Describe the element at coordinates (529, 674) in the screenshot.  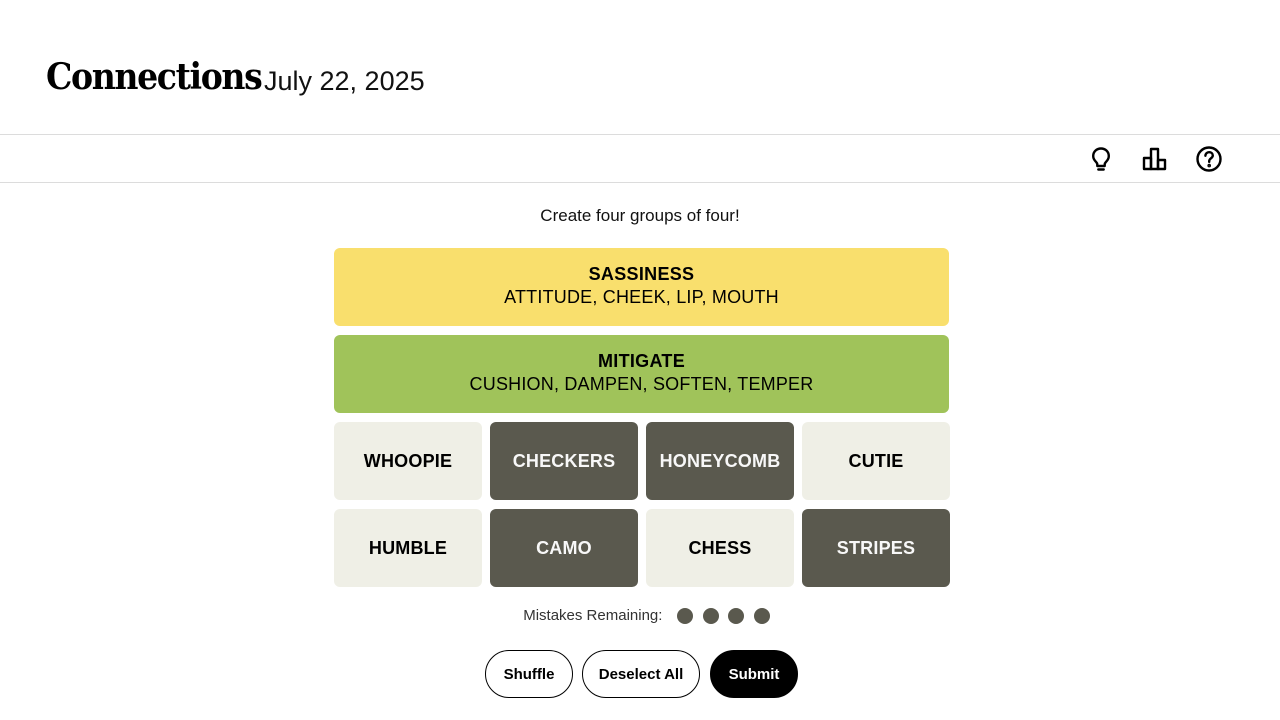
I see `shuffle-button: Shuffle` at that location.